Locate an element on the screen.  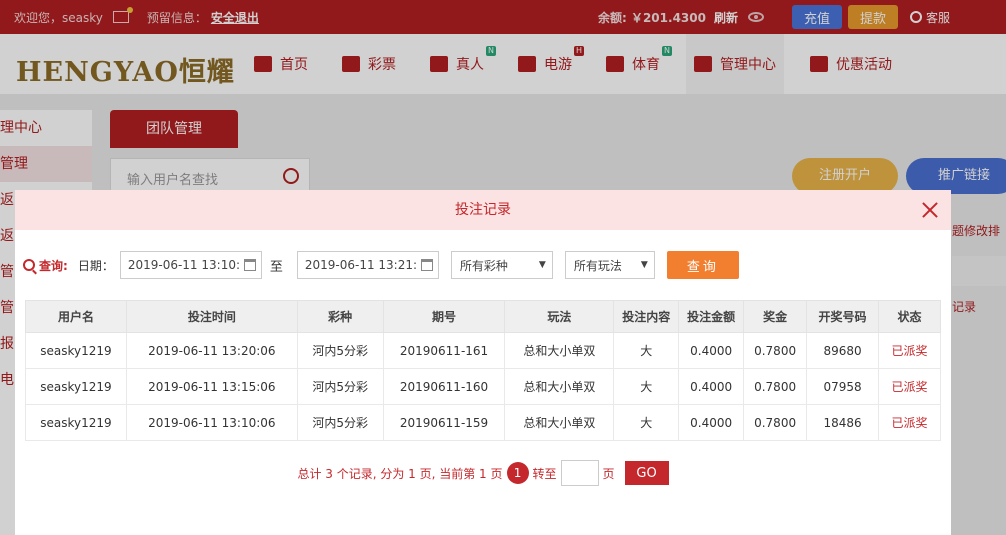
modal-header: 投注记录 is located at coordinates (483, 210).